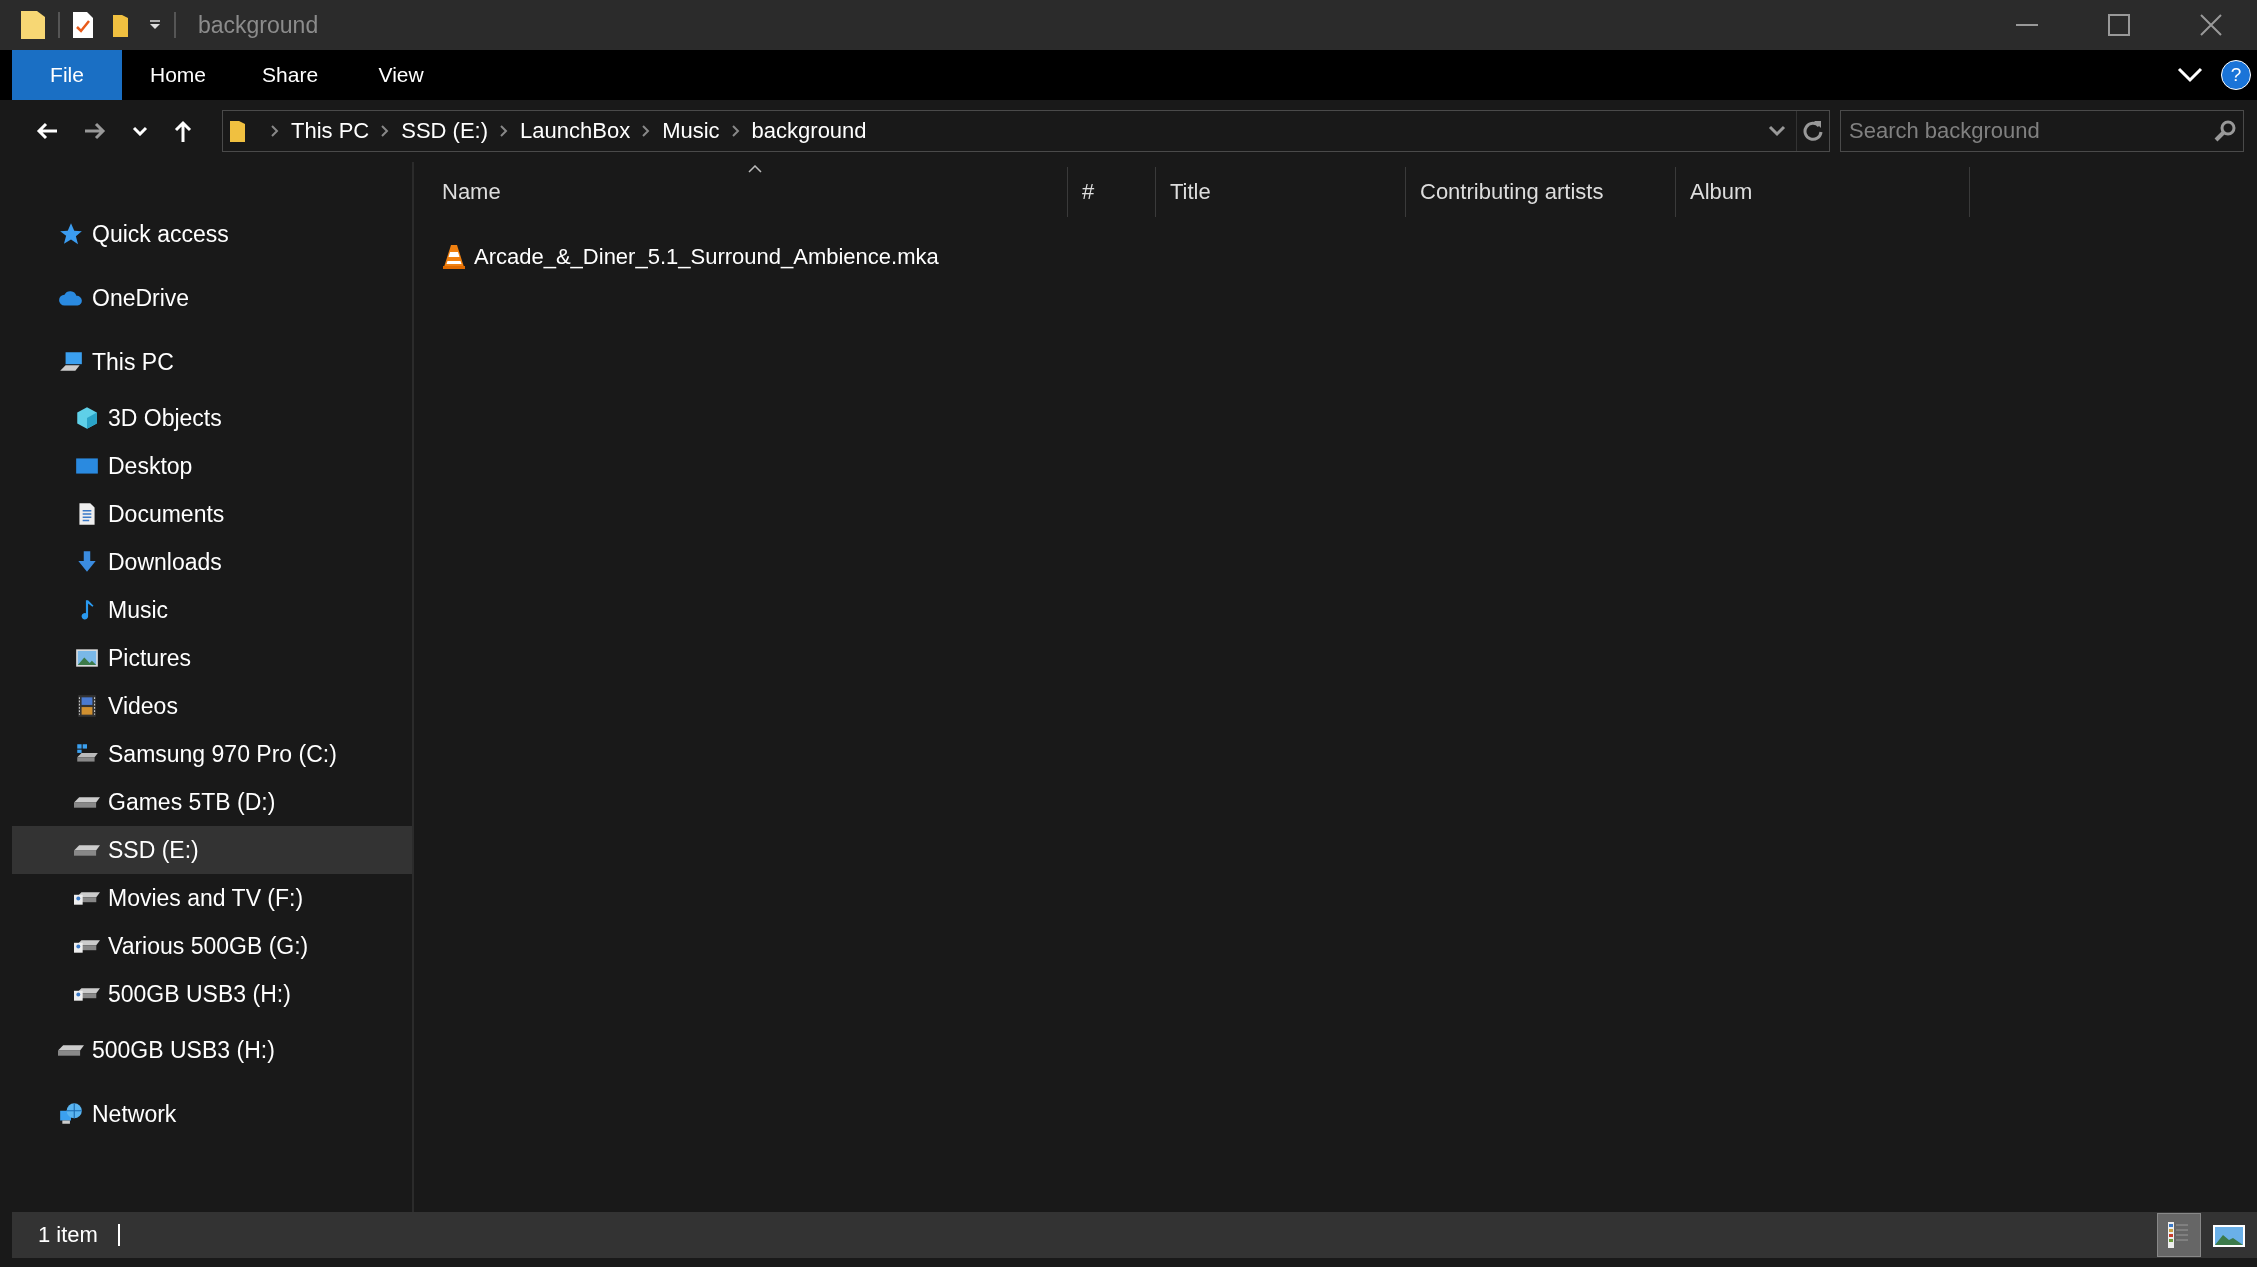 This screenshot has width=2257, height=1267. I want to click on window-title: background, so click(258, 25).